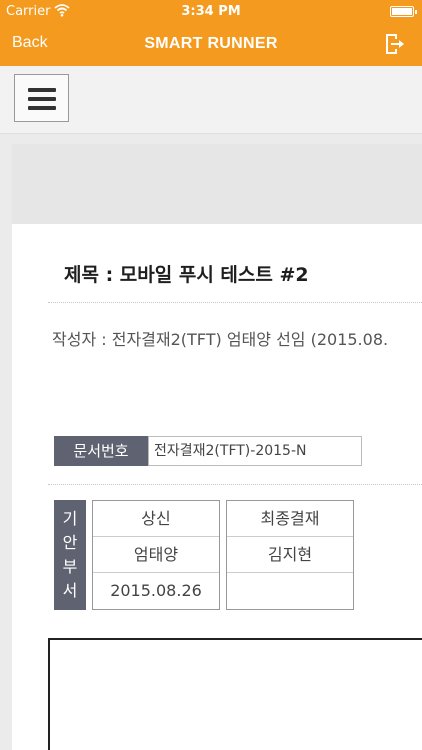 This screenshot has width=422, height=750. Describe the element at coordinates (156, 519) in the screenshot. I see `approval-role: 상신` at that location.